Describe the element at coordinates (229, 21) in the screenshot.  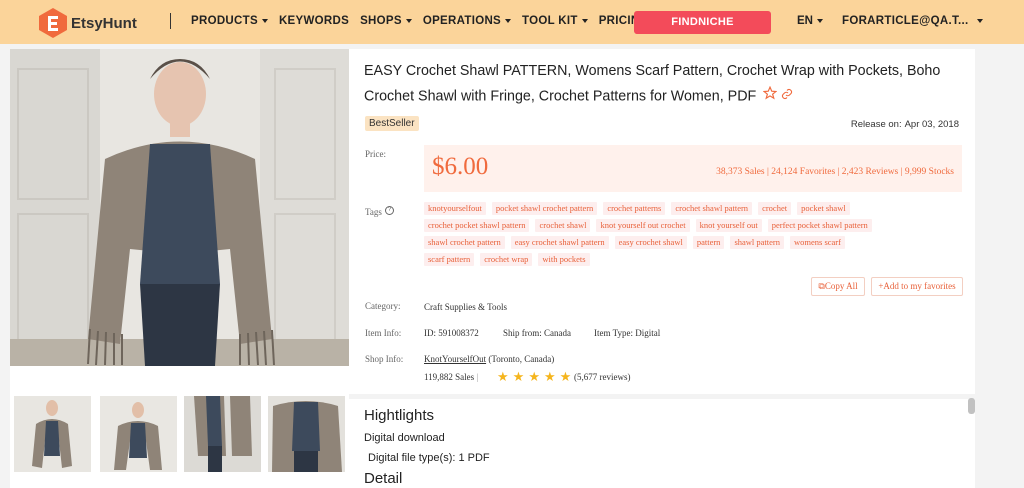
I see `menu-products: PRODUCTS` at that location.